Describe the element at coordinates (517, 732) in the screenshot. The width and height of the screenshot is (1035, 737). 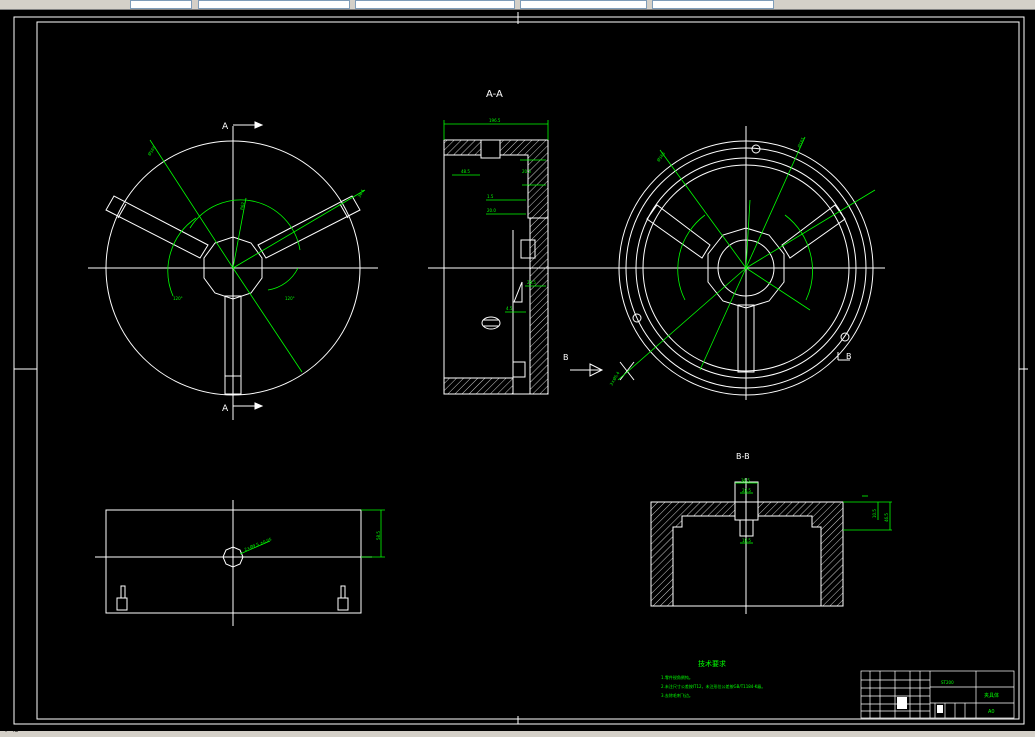
I see `status-bar: Y=43` at that location.